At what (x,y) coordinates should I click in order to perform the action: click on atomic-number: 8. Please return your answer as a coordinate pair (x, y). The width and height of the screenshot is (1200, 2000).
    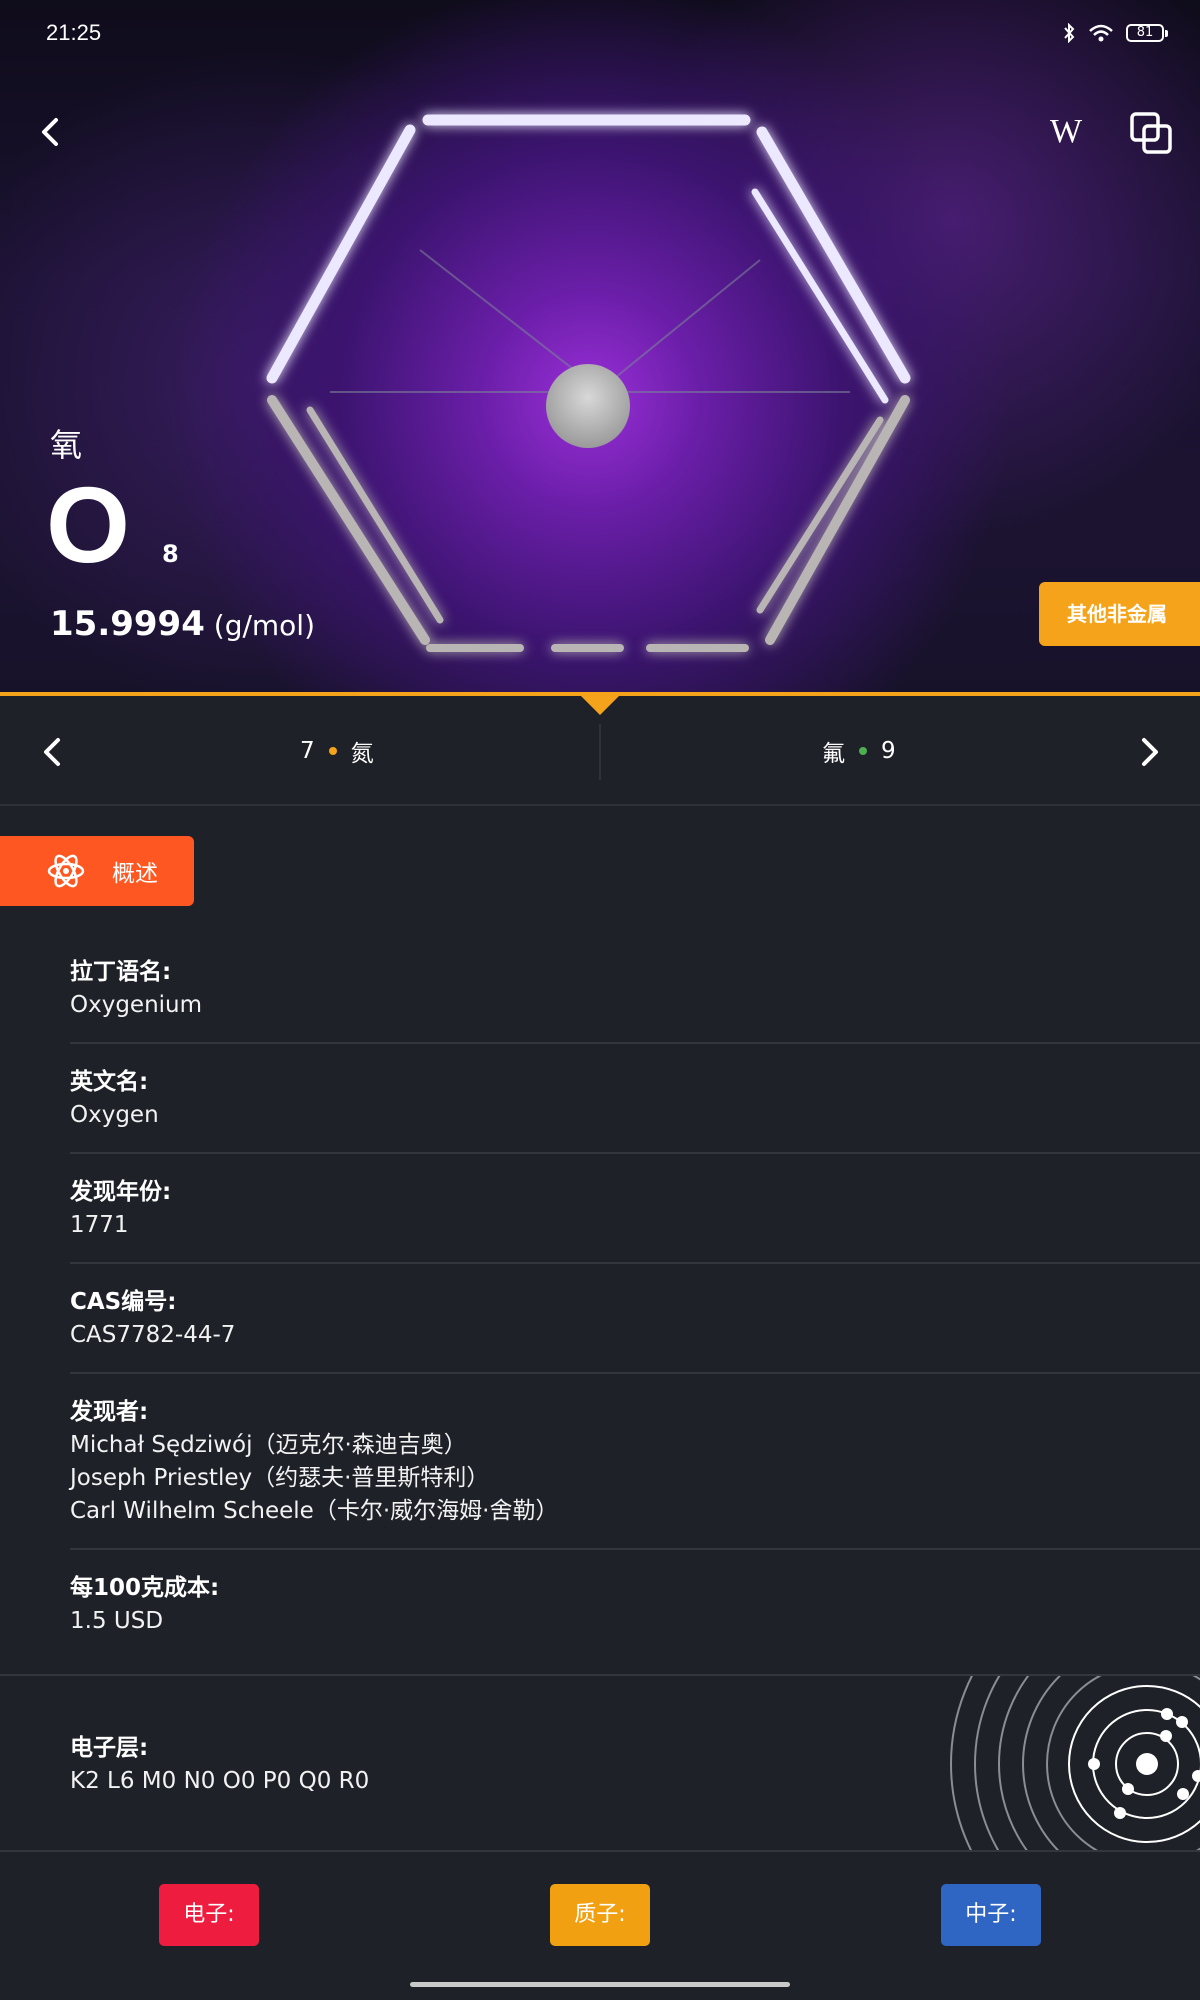
    Looking at the image, I should click on (170, 554).